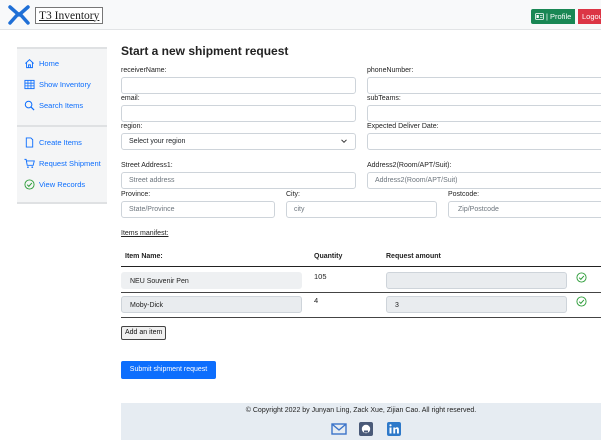 The height and width of the screenshot is (440, 601). Describe the element at coordinates (144, 333) in the screenshot. I see `add-item-button: Add an item` at that location.